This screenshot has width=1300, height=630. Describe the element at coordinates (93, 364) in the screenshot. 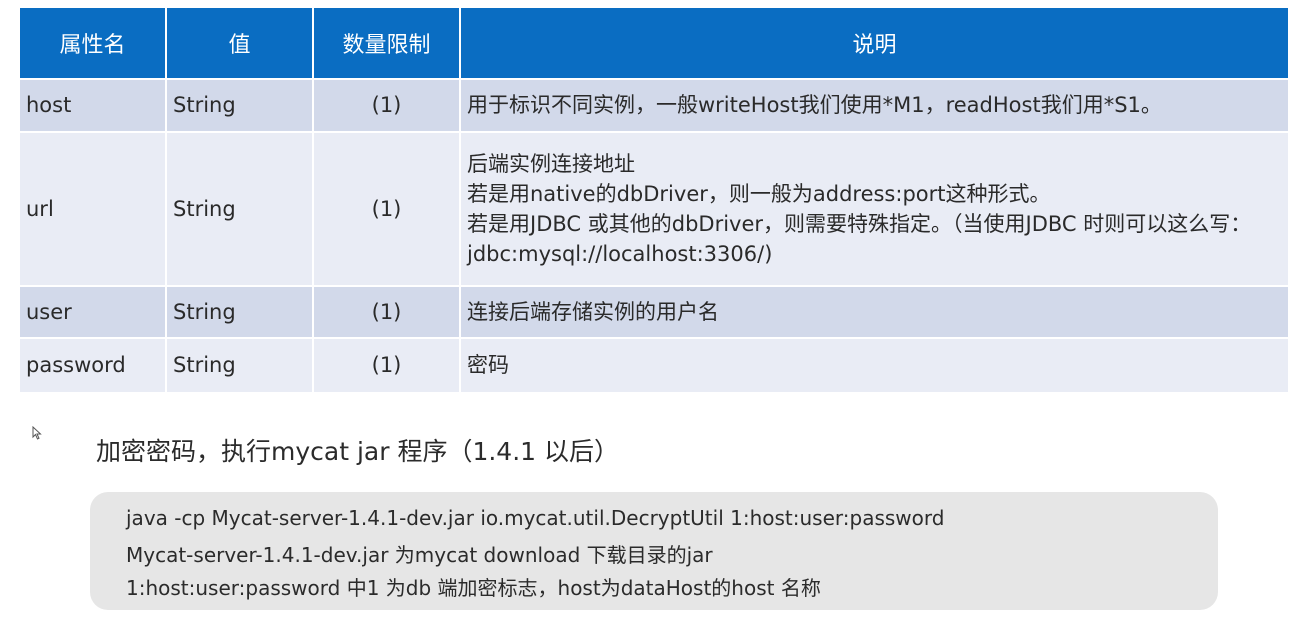

I see `cell-name: password` at that location.